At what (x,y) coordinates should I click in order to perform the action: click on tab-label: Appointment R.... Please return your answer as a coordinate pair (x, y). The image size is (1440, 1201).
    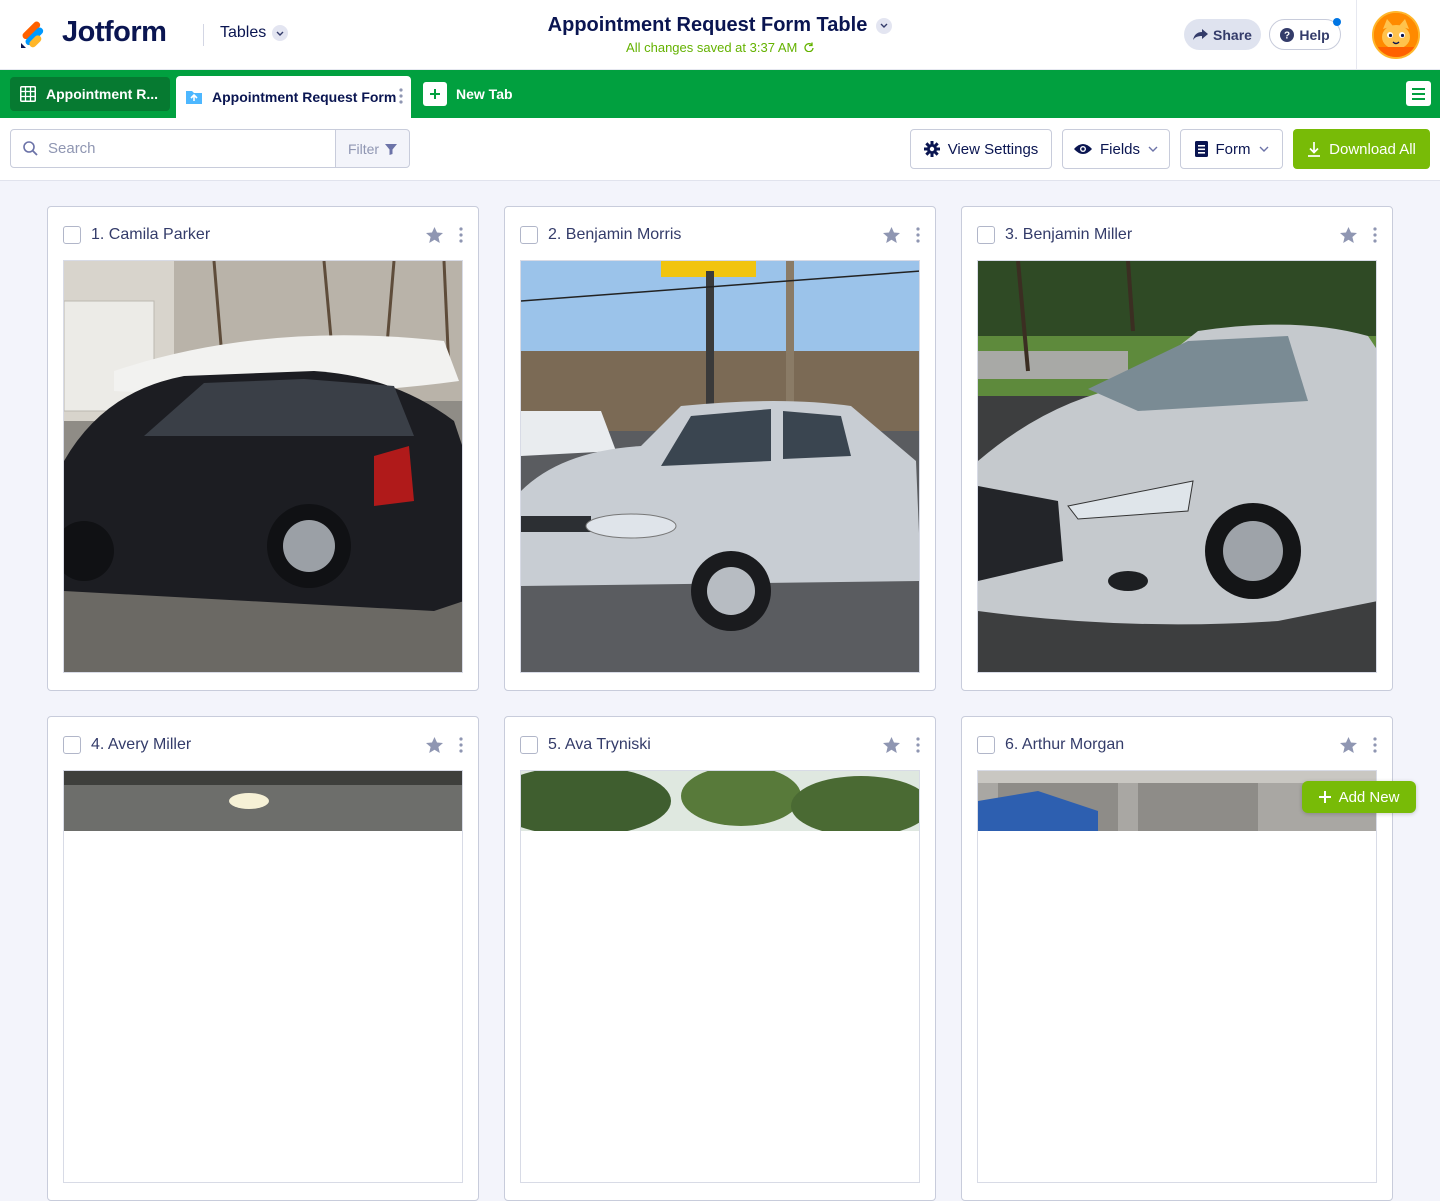
    Looking at the image, I should click on (102, 94).